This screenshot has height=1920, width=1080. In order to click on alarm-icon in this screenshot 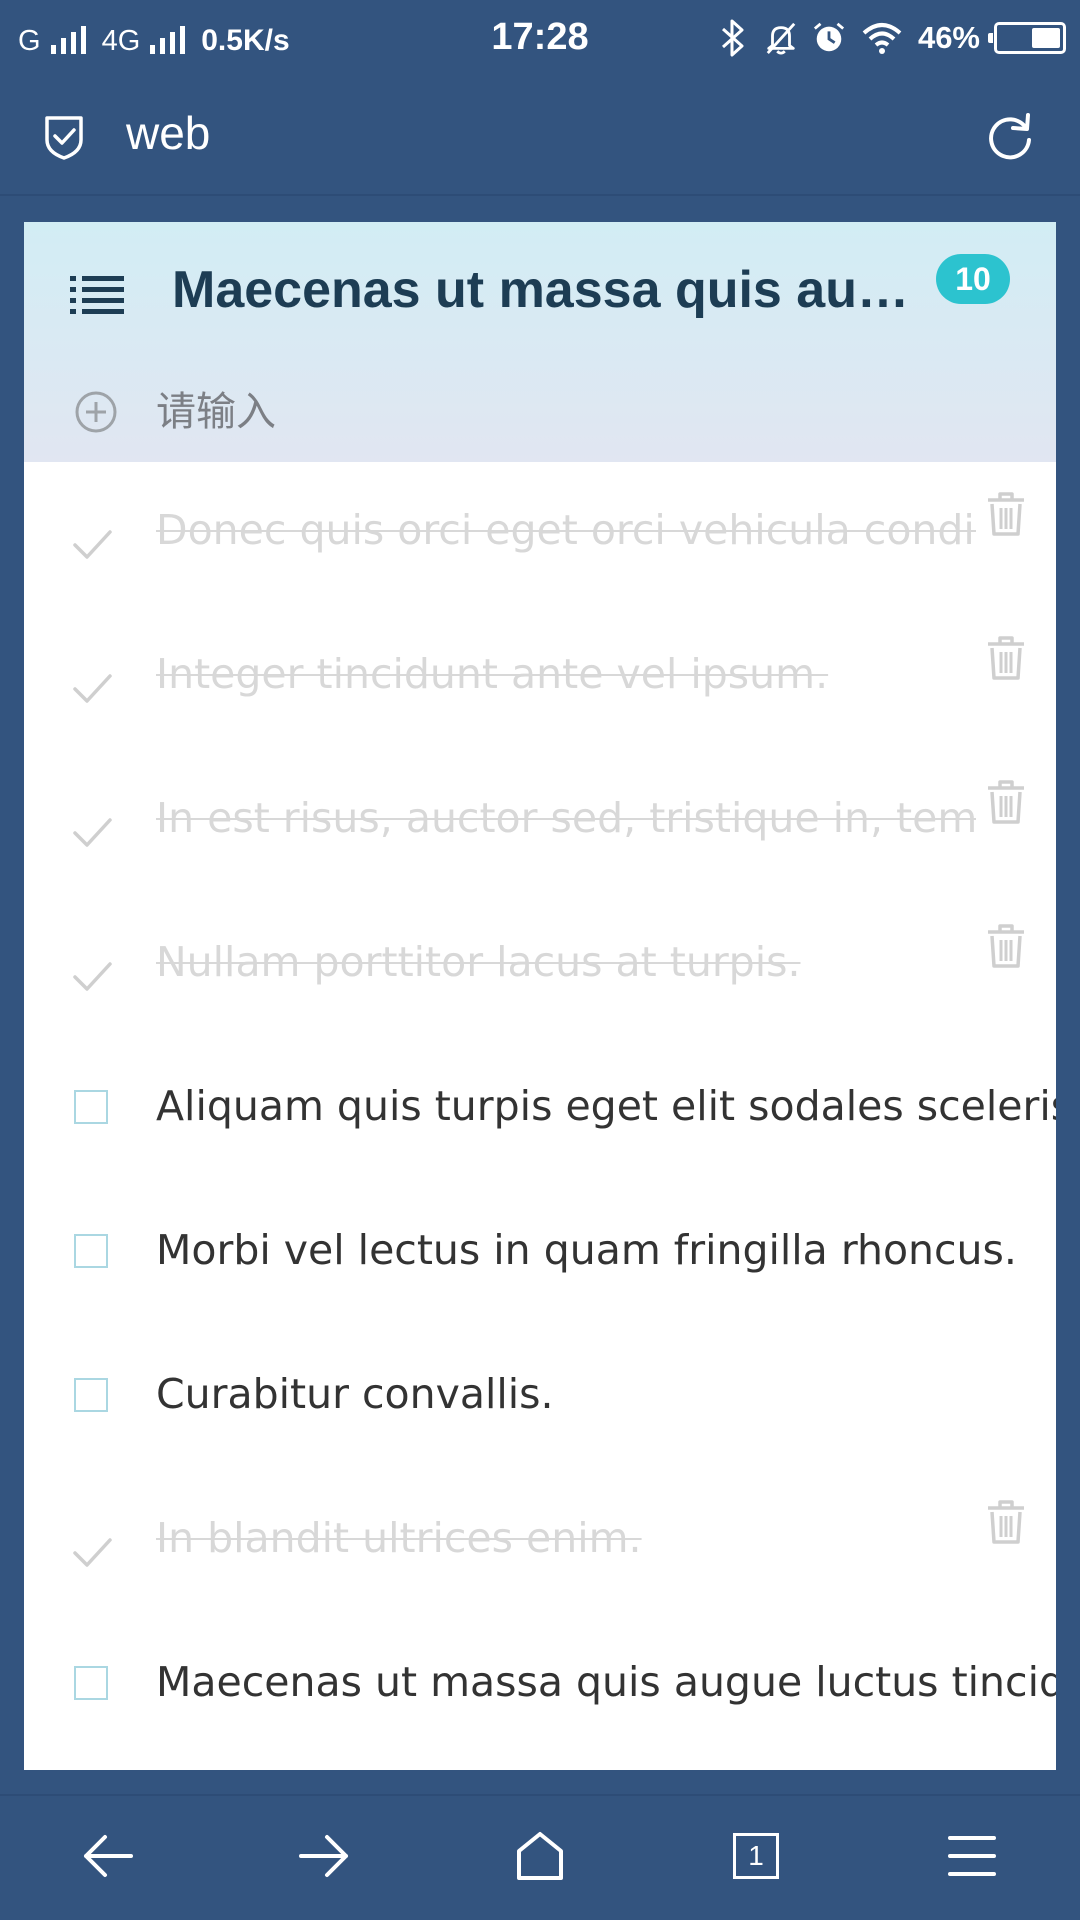, I will do `click(829, 38)`.